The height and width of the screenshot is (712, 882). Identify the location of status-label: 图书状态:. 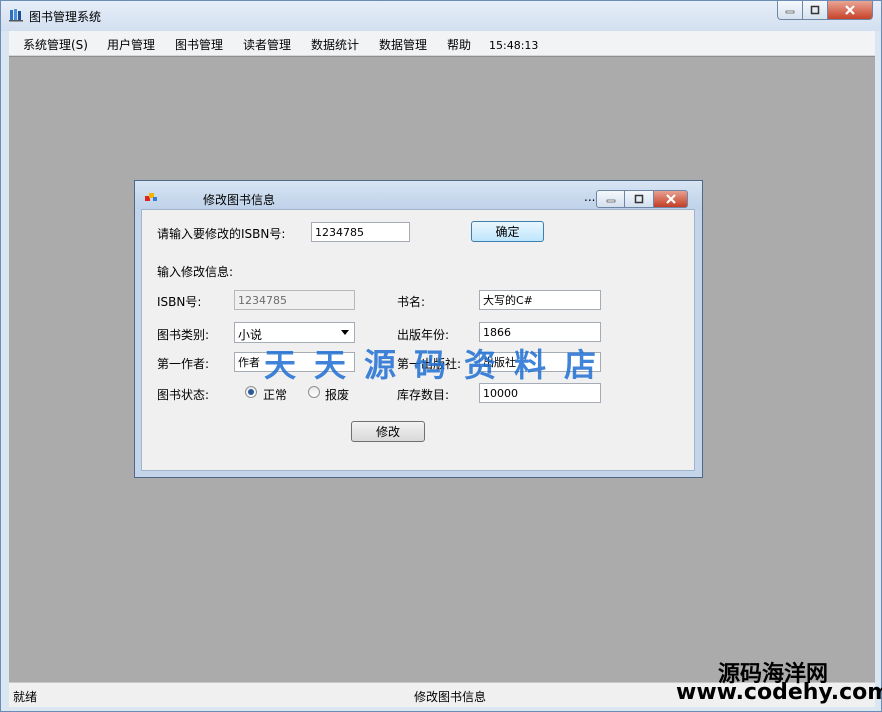
(183, 395).